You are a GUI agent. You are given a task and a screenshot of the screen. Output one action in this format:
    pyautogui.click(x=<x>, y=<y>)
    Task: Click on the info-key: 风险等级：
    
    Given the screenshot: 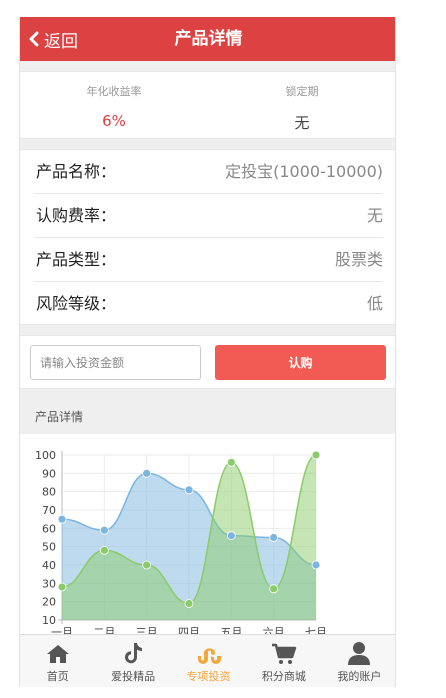 What is the action you would take?
    pyautogui.click(x=76, y=303)
    